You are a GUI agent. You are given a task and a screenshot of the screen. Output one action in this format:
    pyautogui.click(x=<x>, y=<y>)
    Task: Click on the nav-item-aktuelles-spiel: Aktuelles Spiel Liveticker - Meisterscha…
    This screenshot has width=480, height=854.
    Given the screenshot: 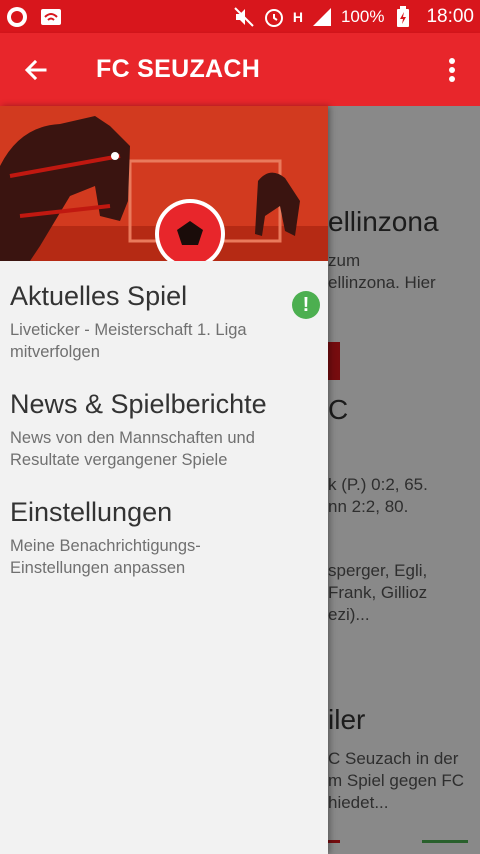 What is the action you would take?
    pyautogui.click(x=164, y=321)
    